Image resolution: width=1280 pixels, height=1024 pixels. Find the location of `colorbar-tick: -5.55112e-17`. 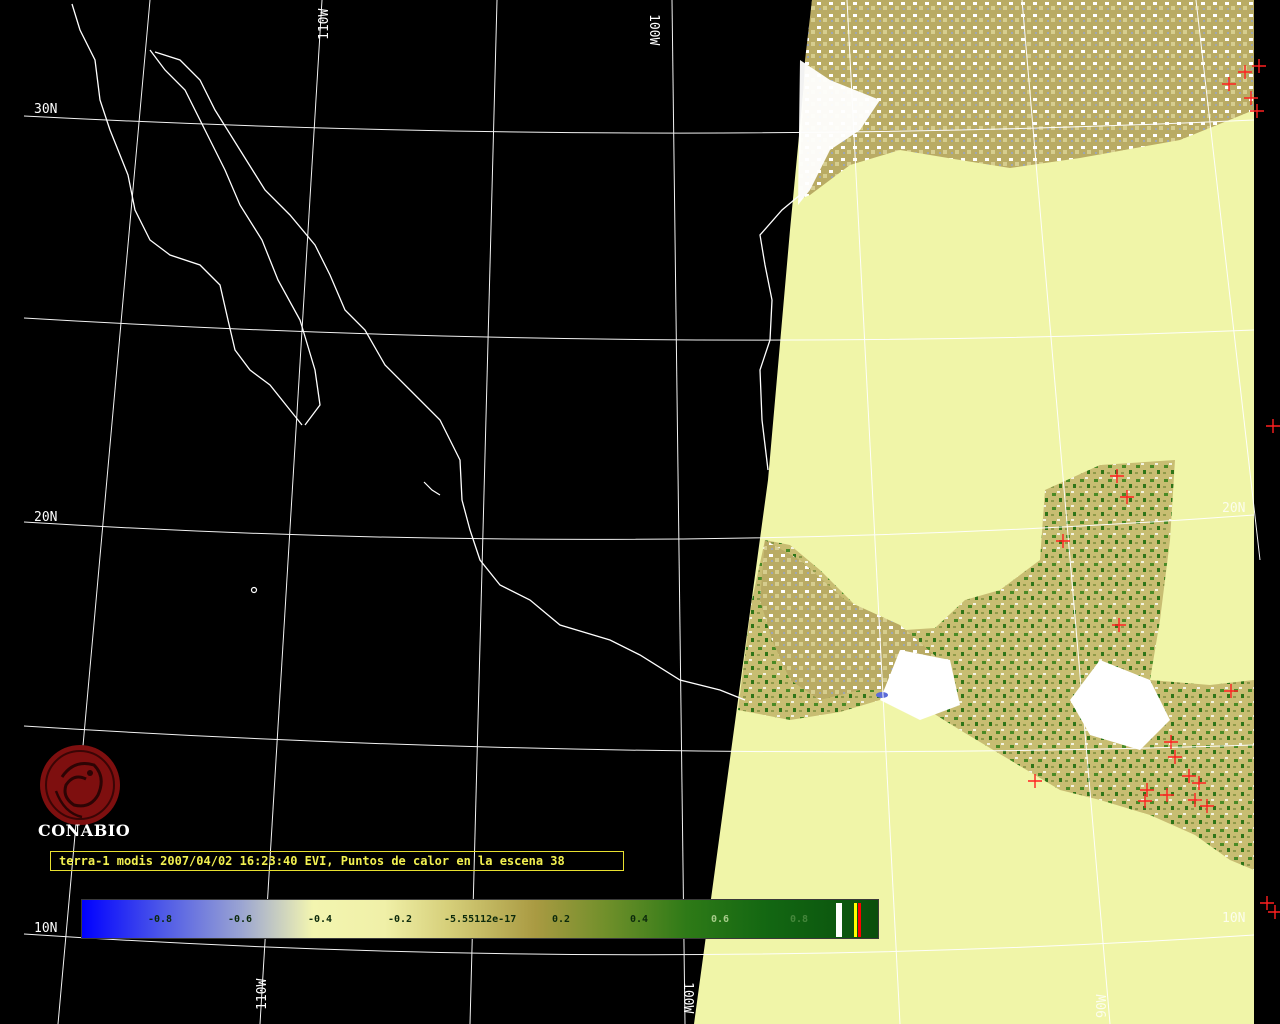

colorbar-tick: -5.55112e-17 is located at coordinates (480, 919).